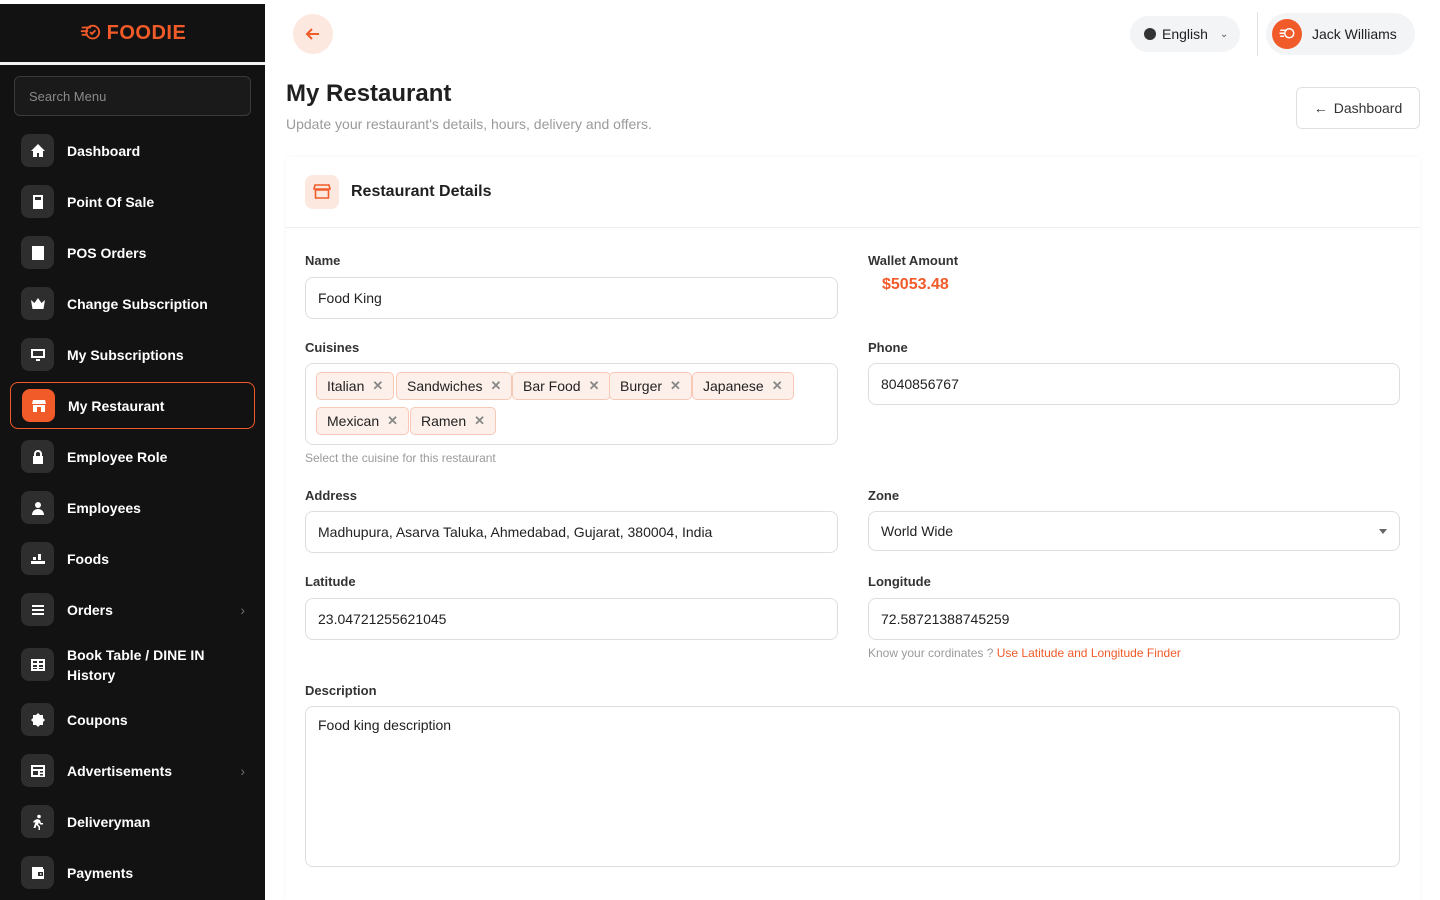 This screenshot has width=1440, height=900. What do you see at coordinates (37, 456) in the screenshot?
I see `lock-icon` at bounding box center [37, 456].